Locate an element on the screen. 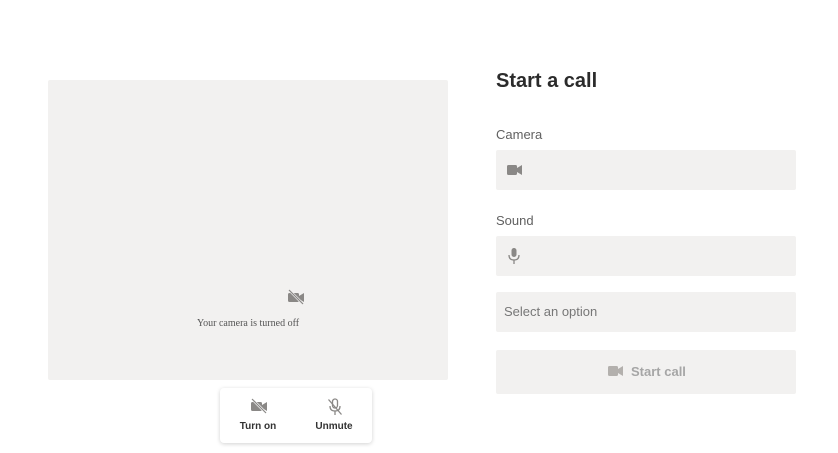 The image size is (838, 453). sound-label: Sound is located at coordinates (515, 220).